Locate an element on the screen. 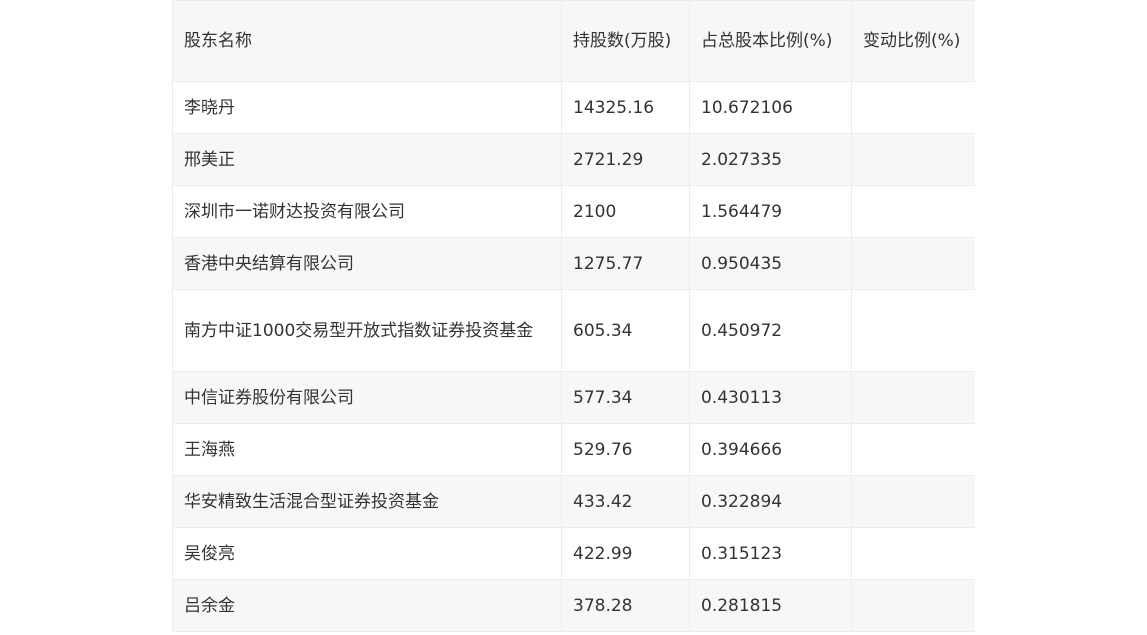  cell-share-ratio: 0.394666 is located at coordinates (770, 449).